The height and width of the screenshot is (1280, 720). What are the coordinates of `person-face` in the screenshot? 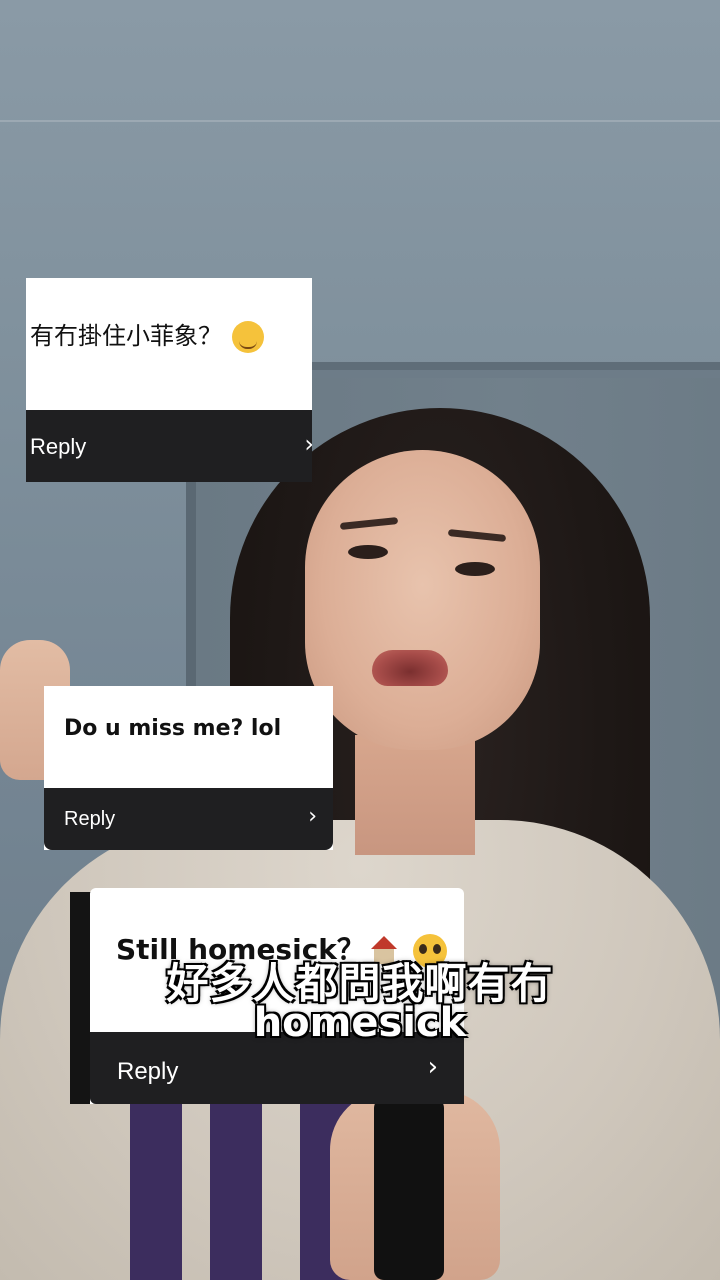 It's located at (422, 600).